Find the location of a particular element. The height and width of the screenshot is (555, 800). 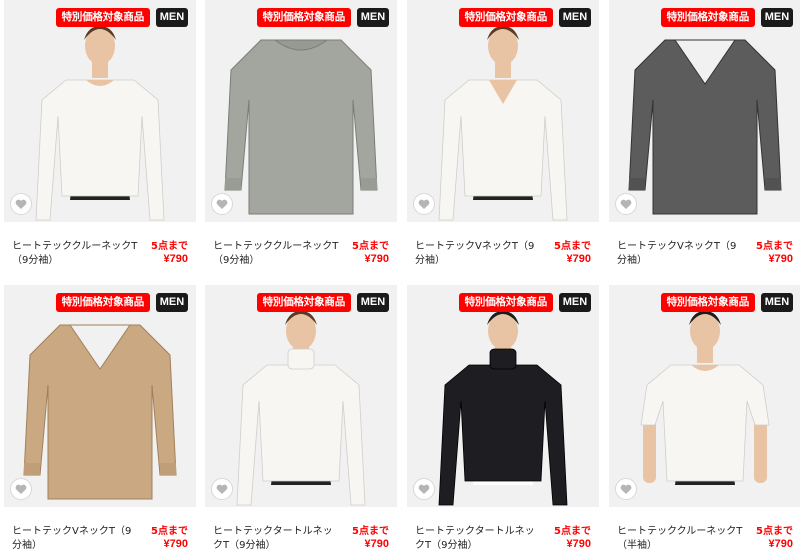

product-info: ヒートテッククルーネックT（半袖） 5点まで ¥790 is located at coordinates (704, 531).